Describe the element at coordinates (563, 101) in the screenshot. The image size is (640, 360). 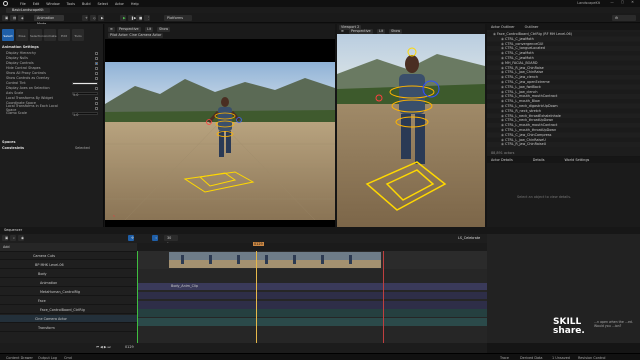
I see `outliner-item: ◉ CTRL_L_mouth_Blow` at that location.